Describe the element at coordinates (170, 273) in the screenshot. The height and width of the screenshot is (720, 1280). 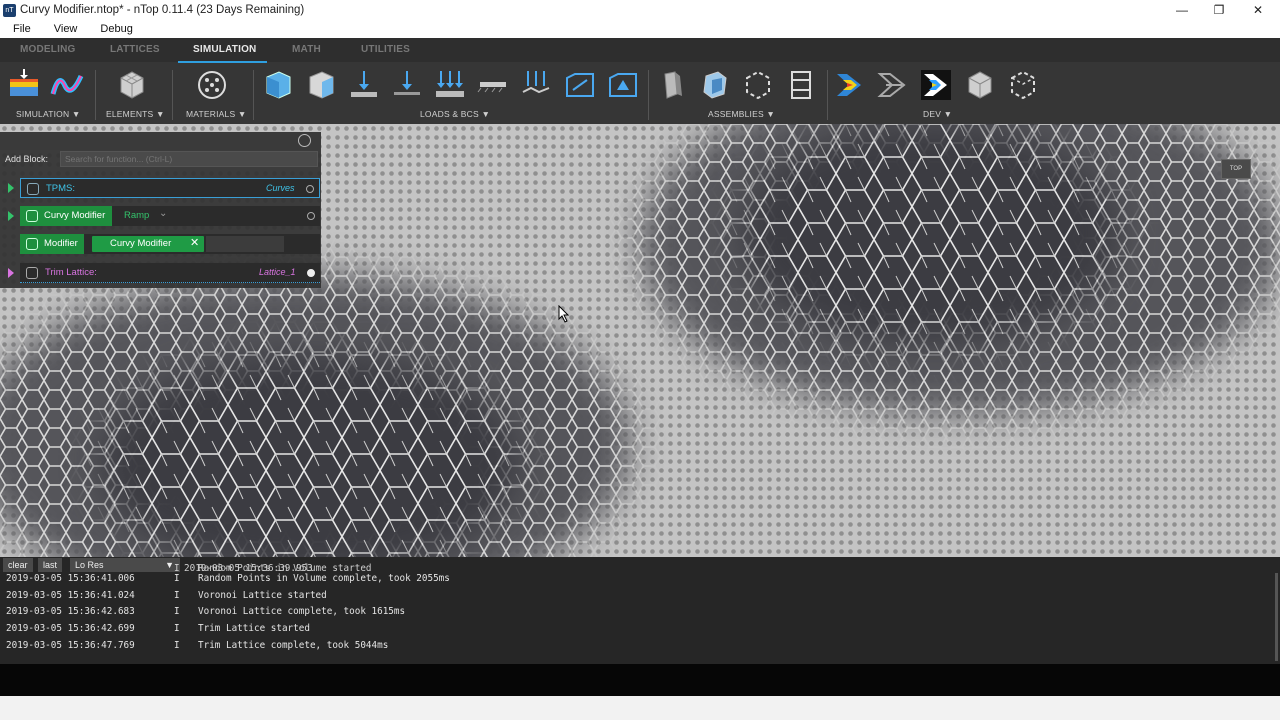
I see `block-trim-lattice: Trim Lattice: Lattice_1` at that location.